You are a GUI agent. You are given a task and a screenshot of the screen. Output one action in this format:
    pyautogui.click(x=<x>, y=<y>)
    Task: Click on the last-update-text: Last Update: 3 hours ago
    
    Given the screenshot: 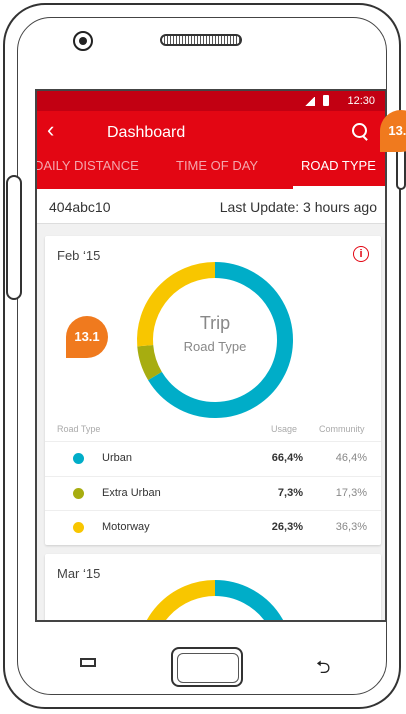 What is the action you would take?
    pyautogui.click(x=298, y=207)
    